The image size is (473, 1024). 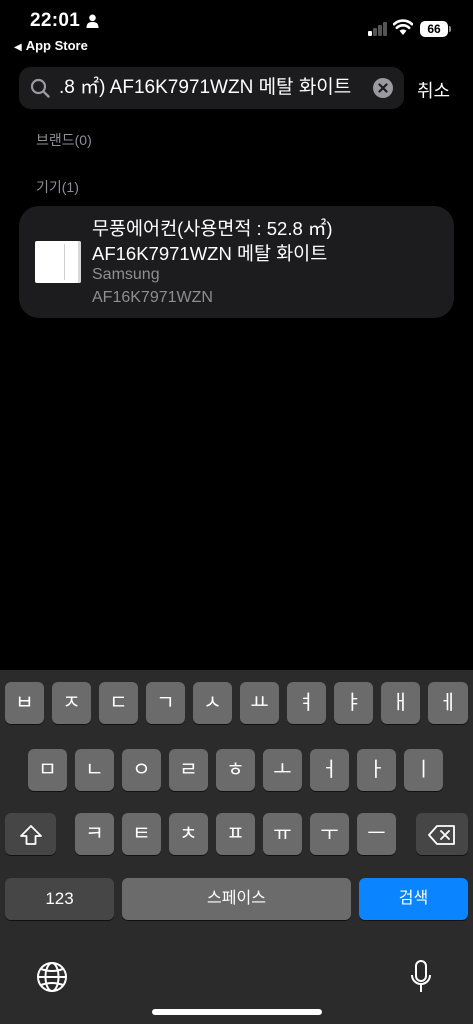 What do you see at coordinates (94, 834) in the screenshot?
I see `key: ㅋ` at bounding box center [94, 834].